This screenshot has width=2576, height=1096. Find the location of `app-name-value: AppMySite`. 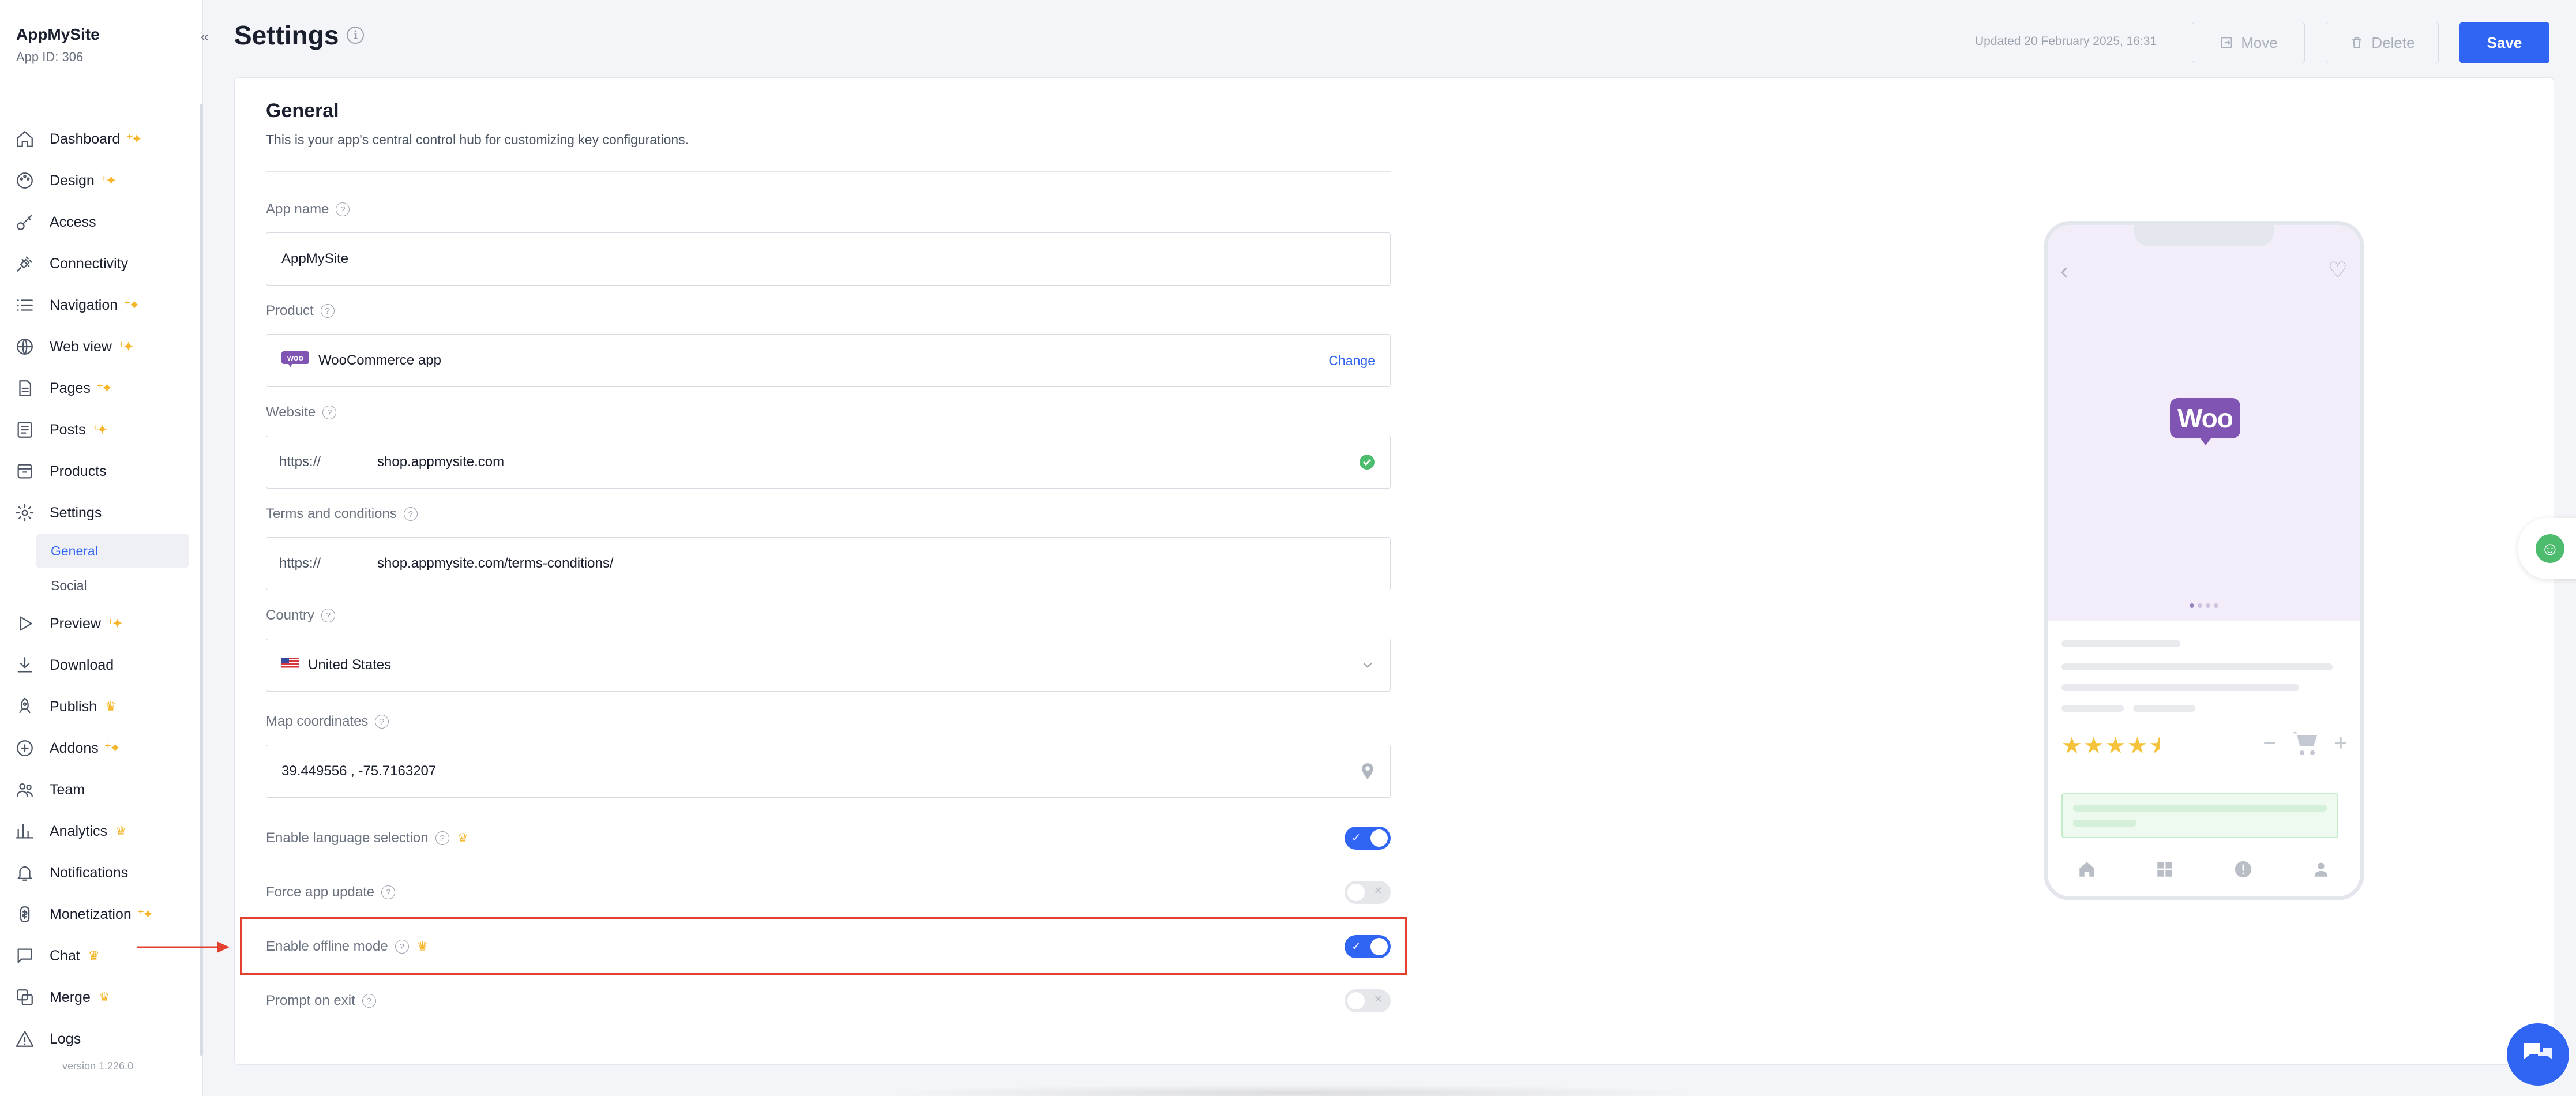

app-name-value: AppMySite is located at coordinates (315, 259).